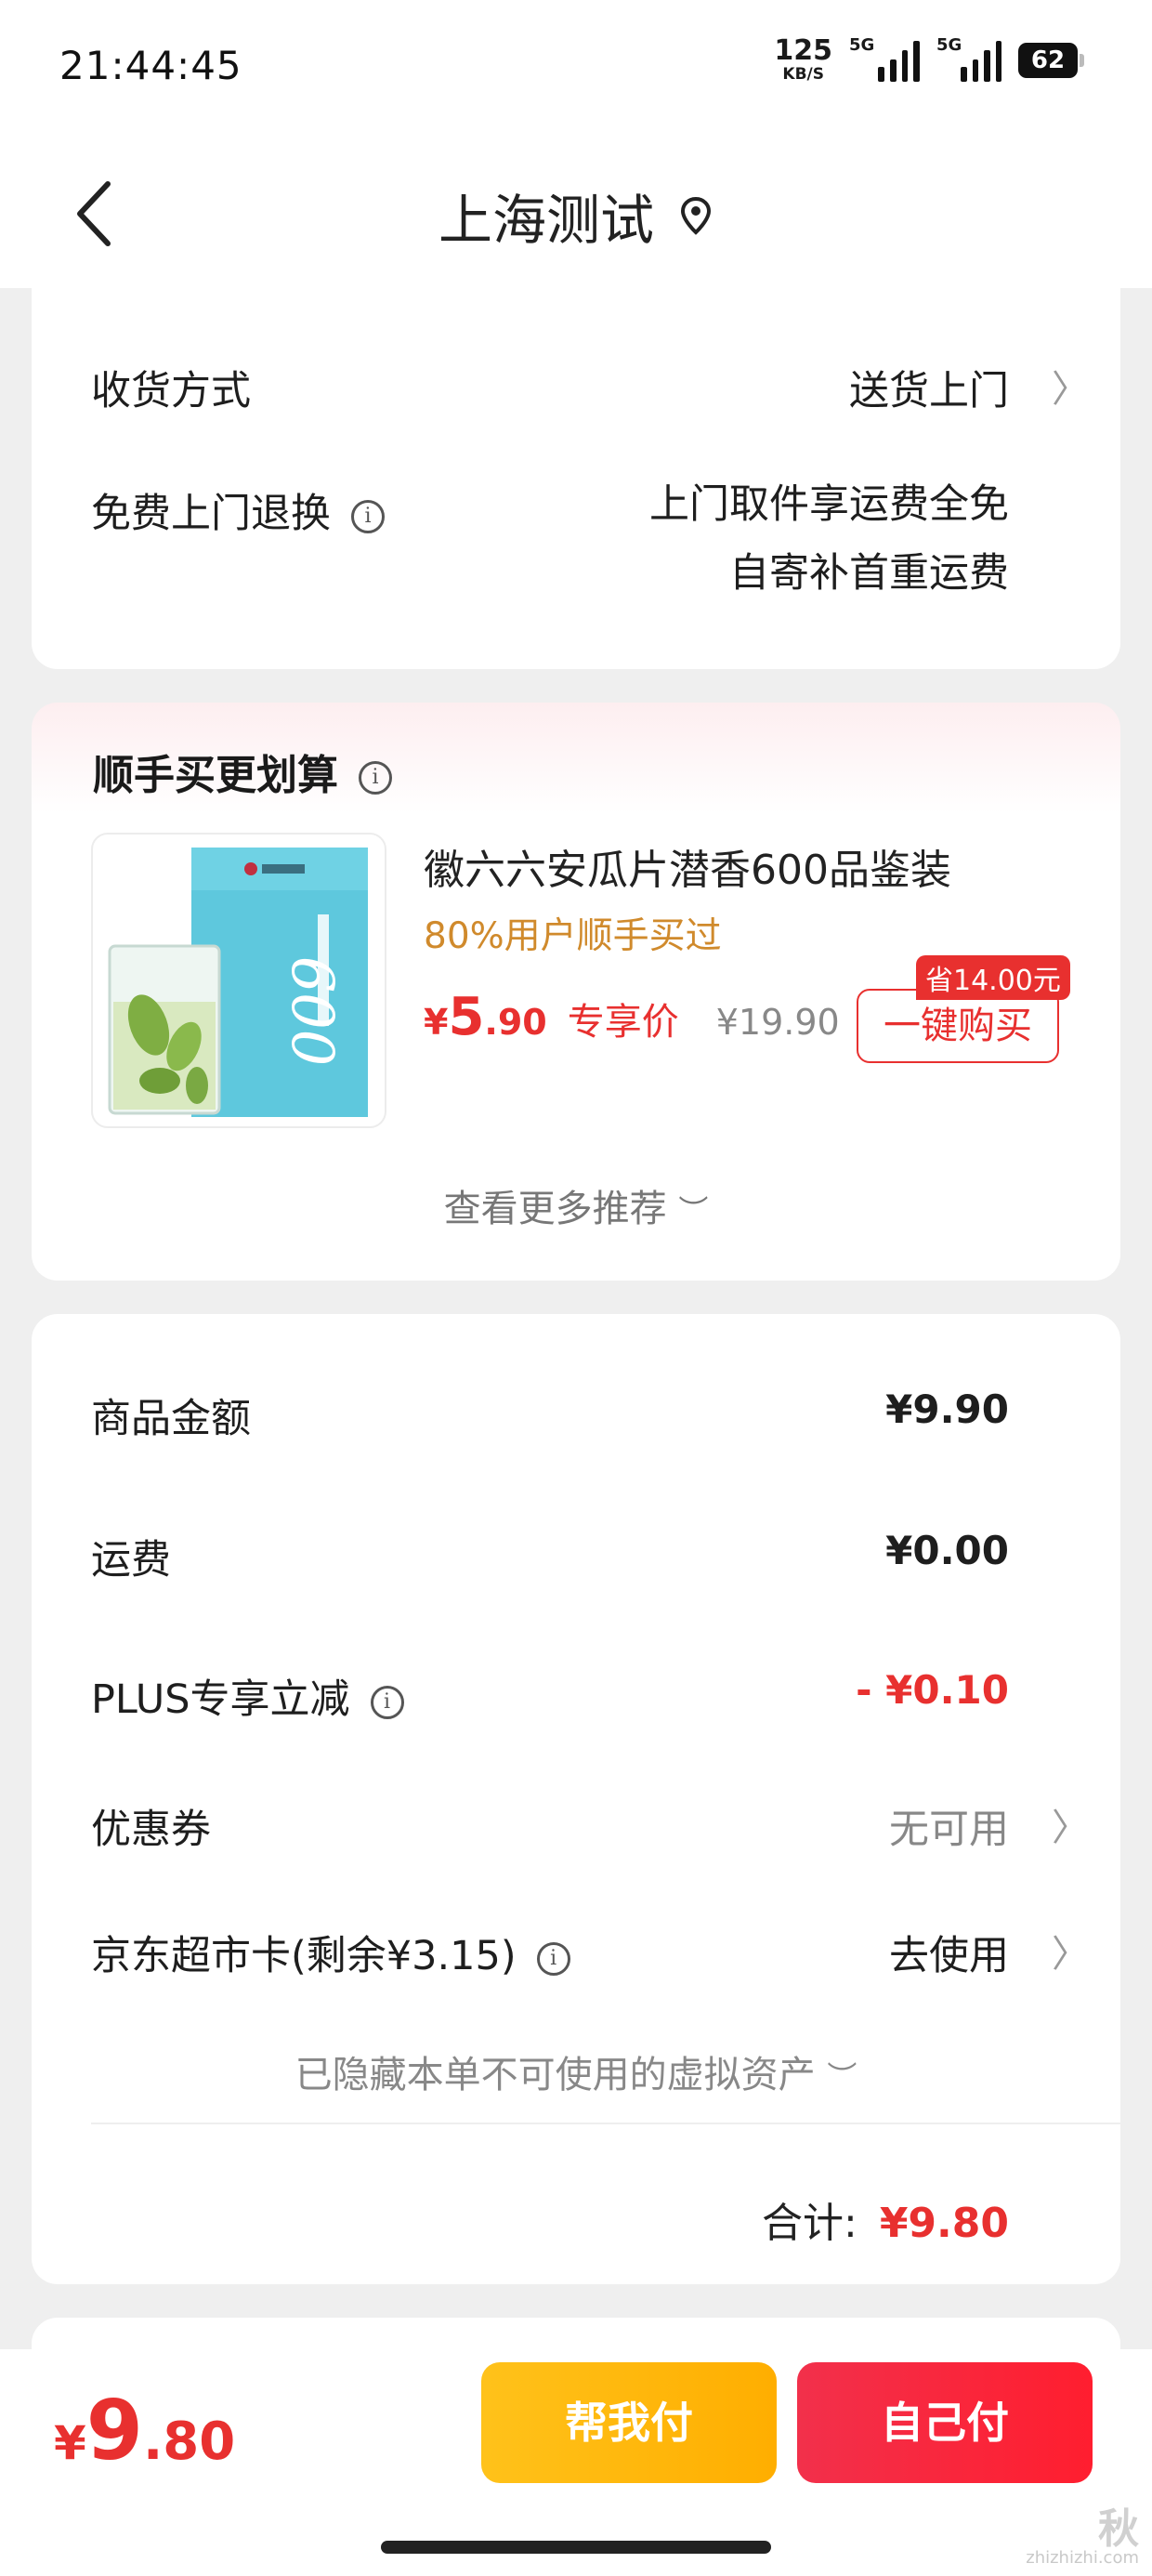  What do you see at coordinates (949, 1830) in the screenshot?
I see `coupon-value: 无可用` at bounding box center [949, 1830].